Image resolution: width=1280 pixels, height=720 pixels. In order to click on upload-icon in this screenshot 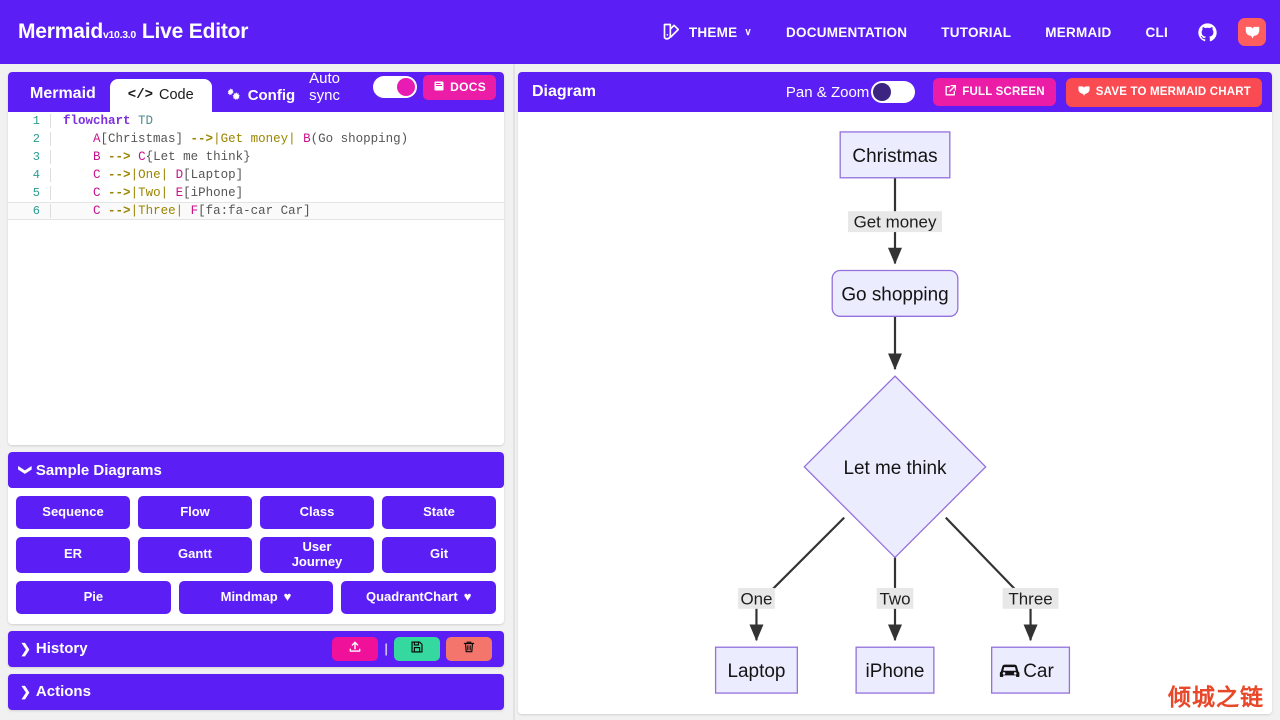, I will do `click(355, 649)`.